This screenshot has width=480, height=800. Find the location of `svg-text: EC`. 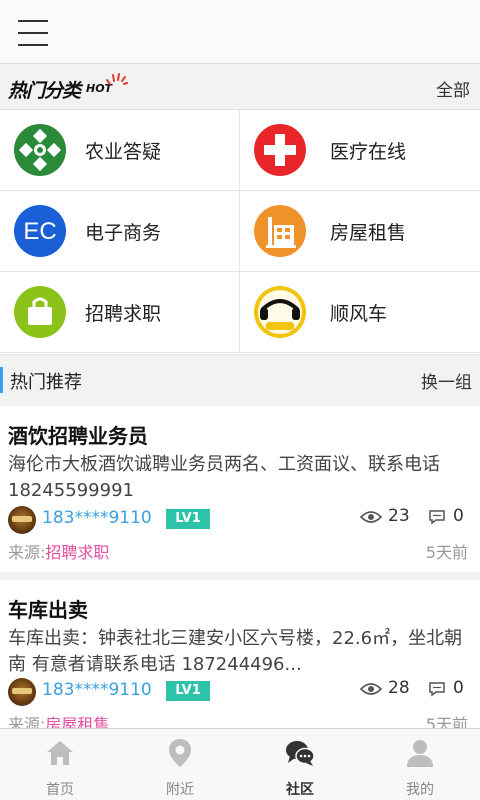

svg-text: EC is located at coordinates (39, 231).